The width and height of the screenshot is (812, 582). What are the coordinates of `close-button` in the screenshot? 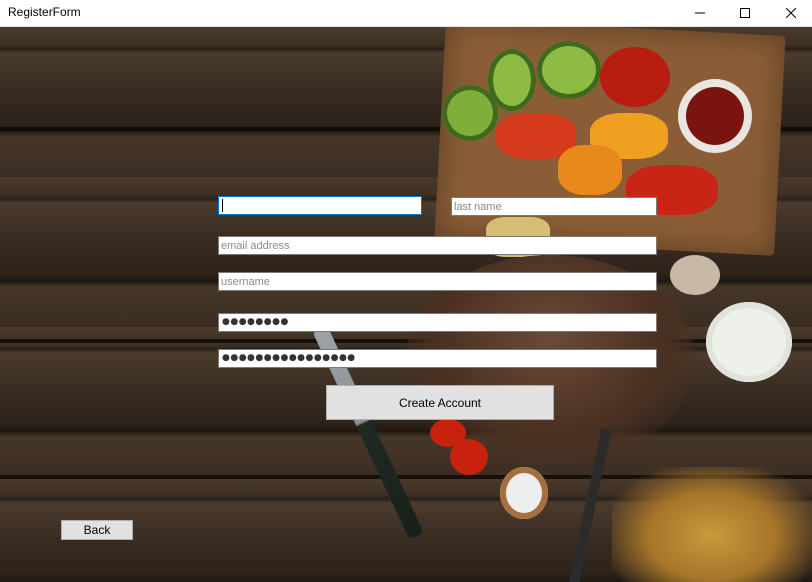 It's located at (790, 13).